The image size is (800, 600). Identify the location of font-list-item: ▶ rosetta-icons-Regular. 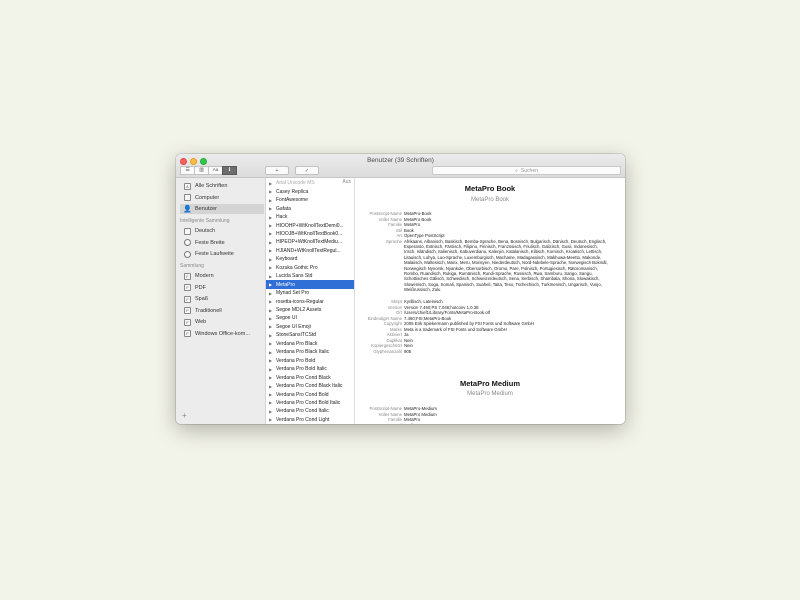
(310, 301).